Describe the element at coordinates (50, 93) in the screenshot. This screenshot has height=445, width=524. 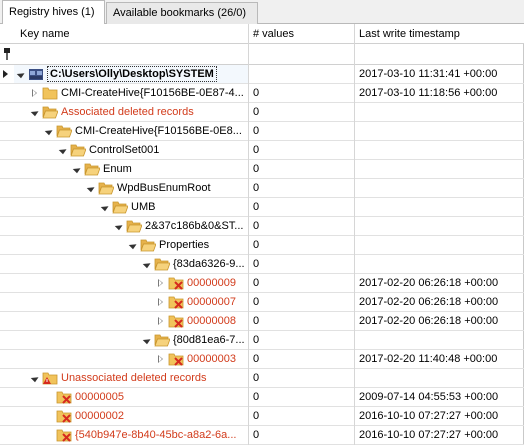
I see `folder-icon` at that location.